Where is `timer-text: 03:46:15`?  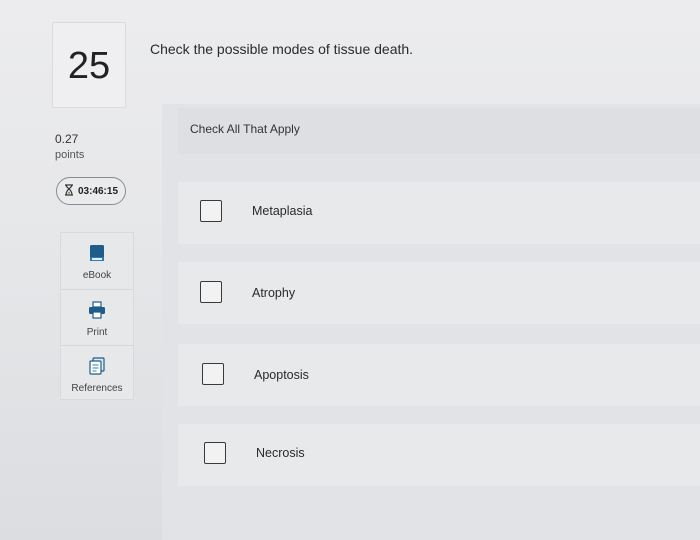 timer-text: 03:46:15 is located at coordinates (98, 191).